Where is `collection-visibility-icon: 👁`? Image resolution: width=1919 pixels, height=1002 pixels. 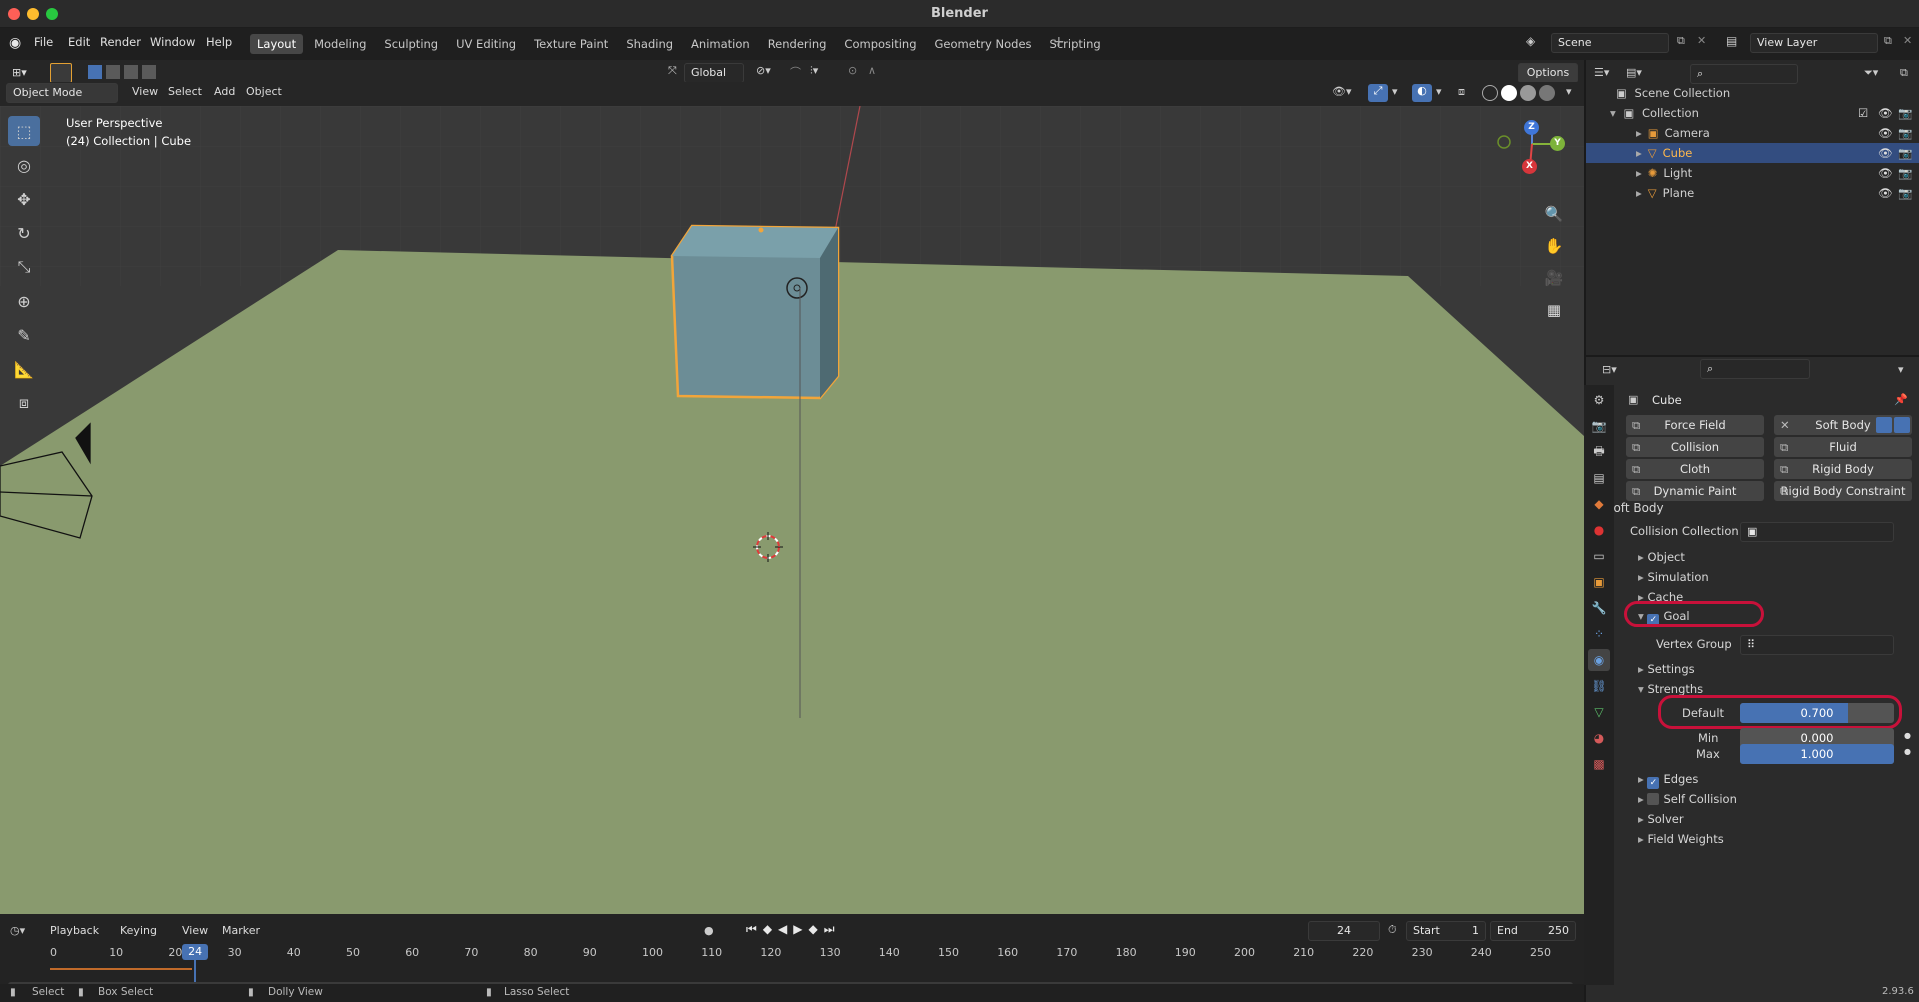
collection-visibility-icon: 👁 is located at coordinates (1885, 113).